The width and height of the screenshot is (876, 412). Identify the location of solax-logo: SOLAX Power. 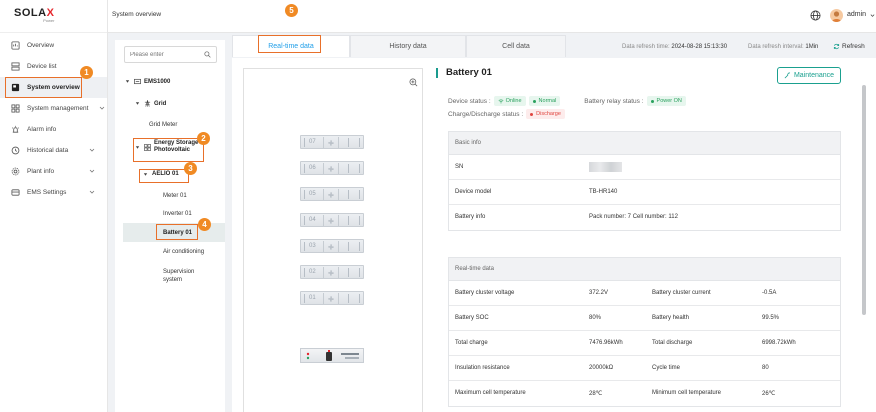
(53, 16).